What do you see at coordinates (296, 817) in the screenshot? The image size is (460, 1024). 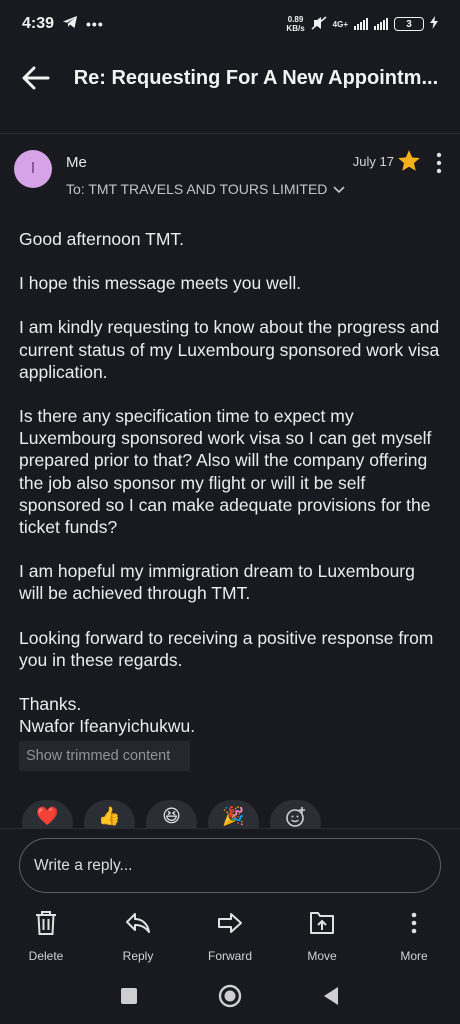 I see `add-reaction-icon` at bounding box center [296, 817].